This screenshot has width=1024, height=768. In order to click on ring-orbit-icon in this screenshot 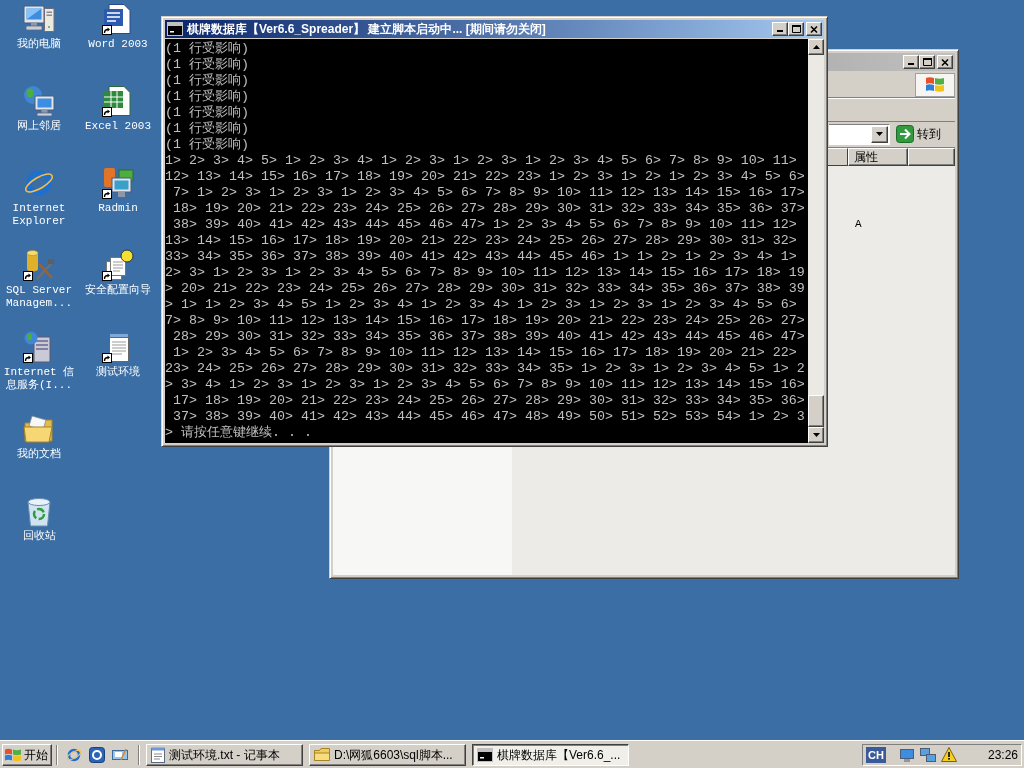, I will do `click(74, 754)`.